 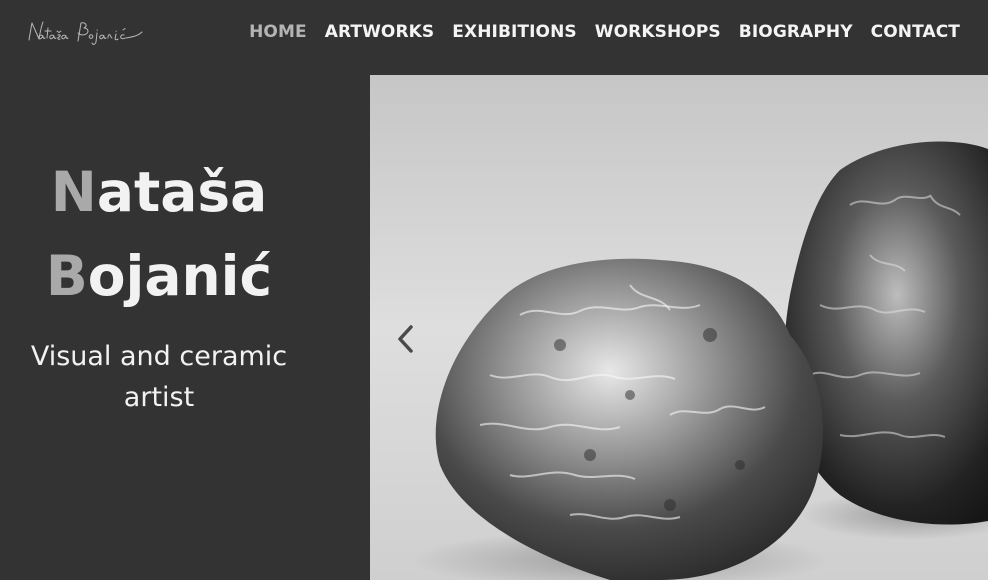 I want to click on first-initial: N, so click(x=73, y=192).